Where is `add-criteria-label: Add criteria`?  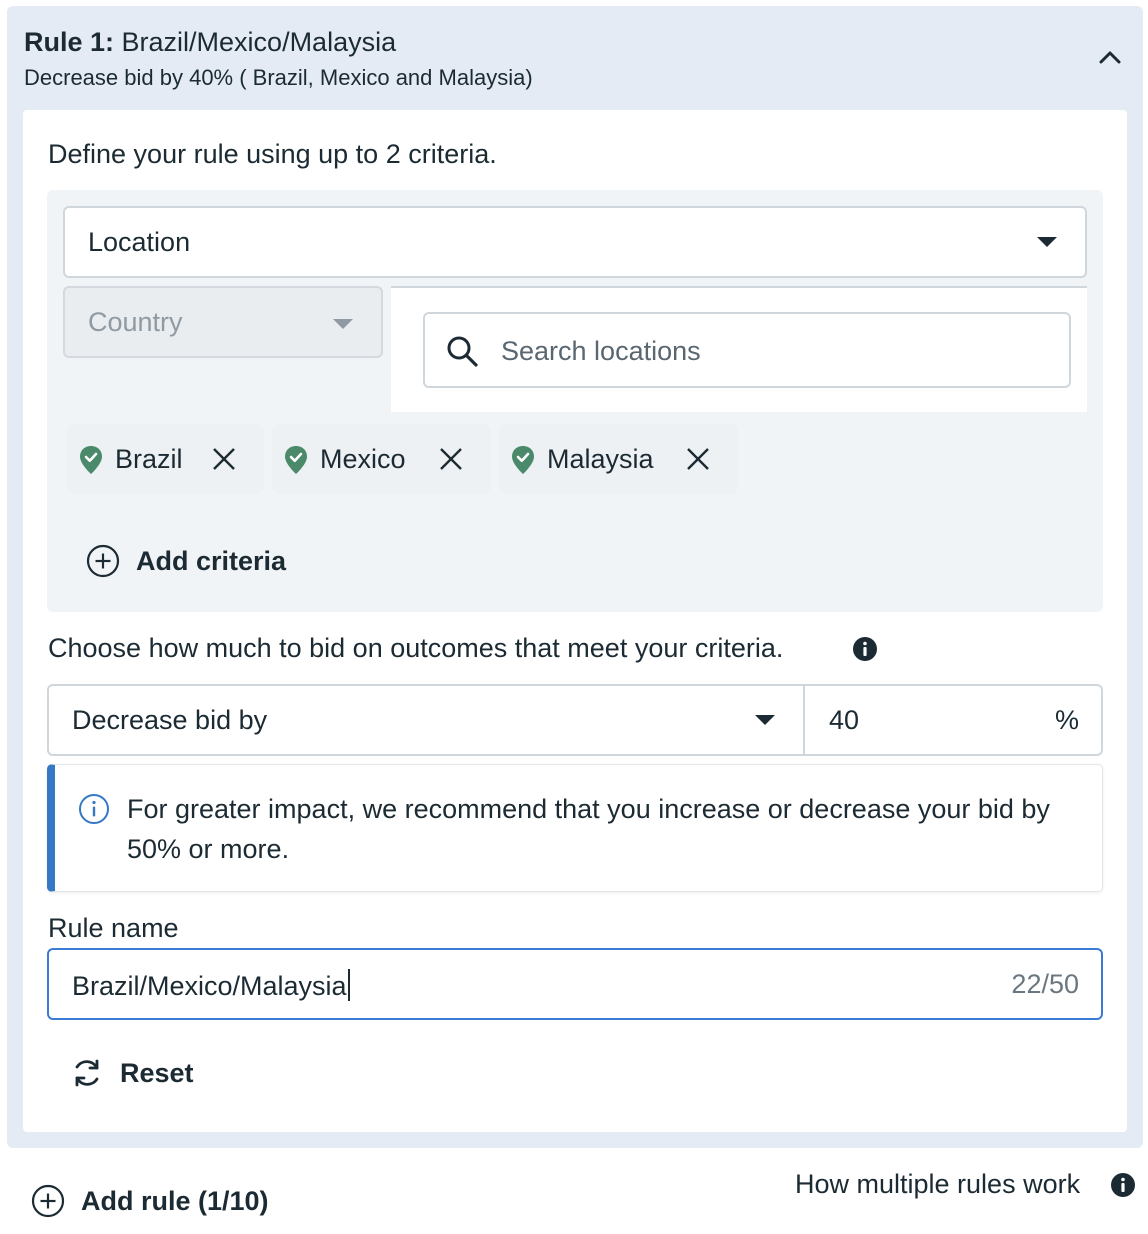
add-criteria-label: Add criteria is located at coordinates (211, 560).